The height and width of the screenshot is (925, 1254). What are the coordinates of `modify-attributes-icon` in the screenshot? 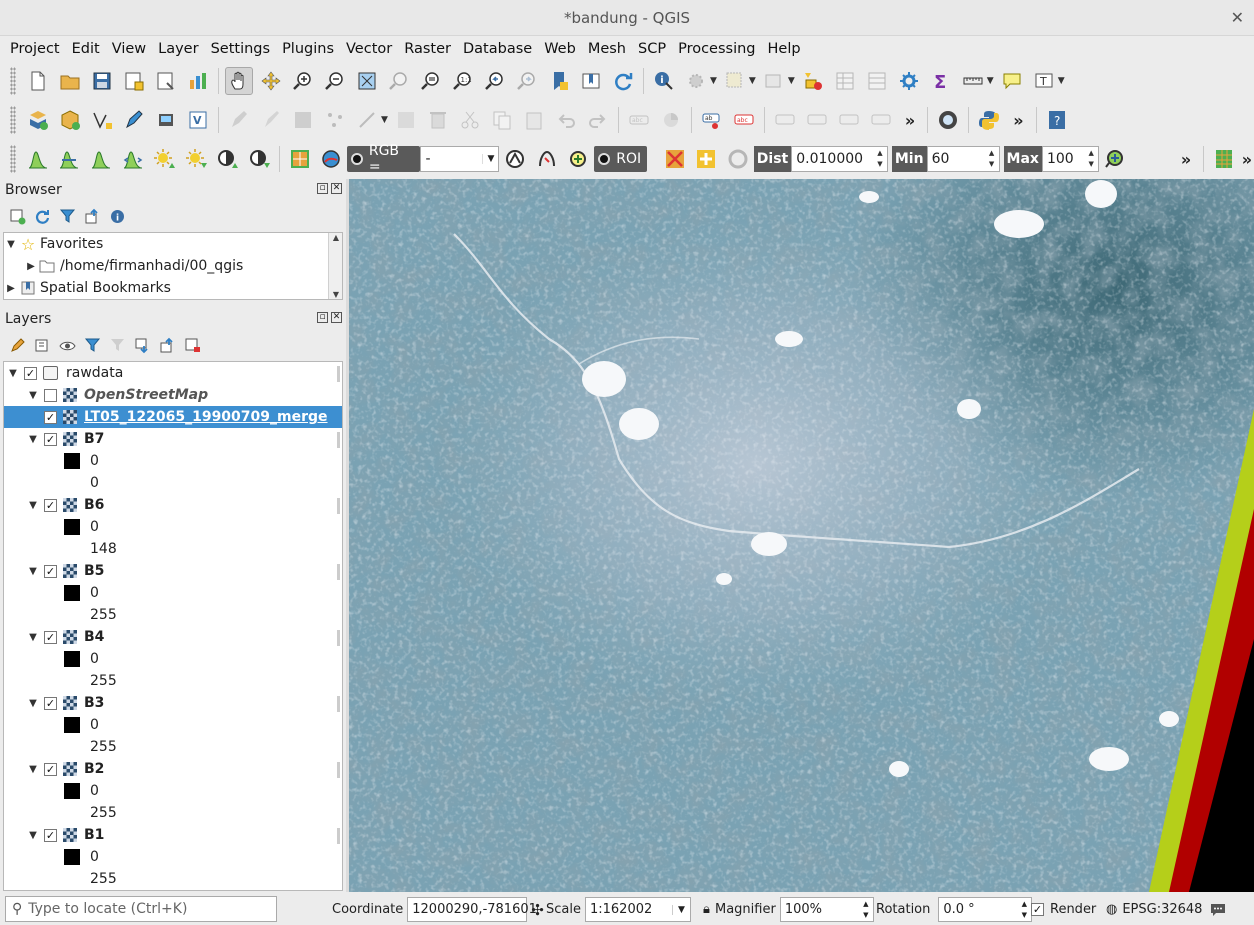 It's located at (406, 120).